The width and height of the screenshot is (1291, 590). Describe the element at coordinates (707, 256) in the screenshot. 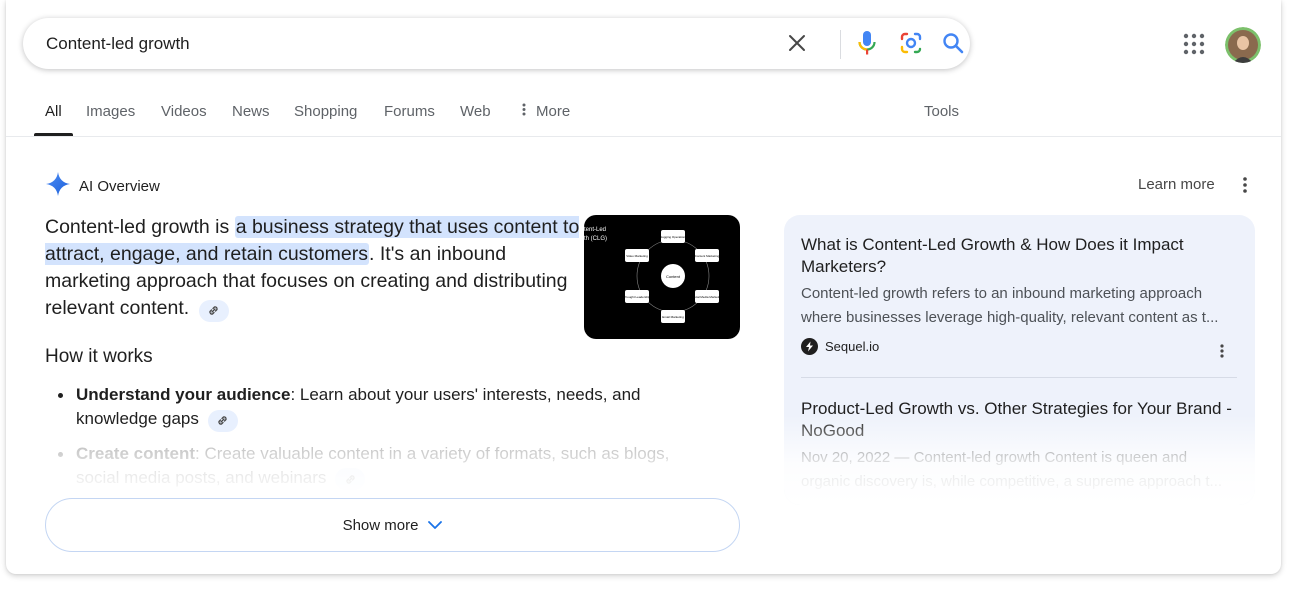

I see `thumb-node-2: Content Marketing` at that location.